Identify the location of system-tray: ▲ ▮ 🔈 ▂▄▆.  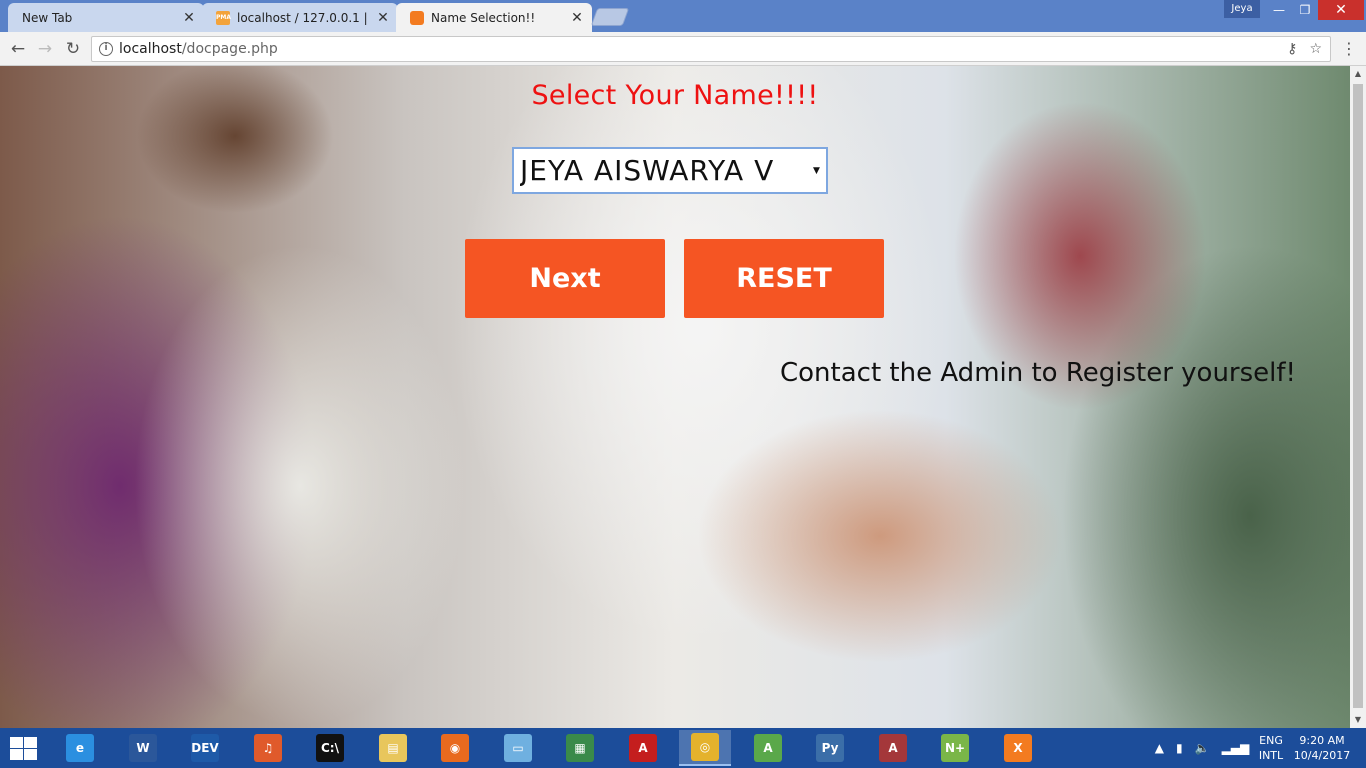
(1202, 748).